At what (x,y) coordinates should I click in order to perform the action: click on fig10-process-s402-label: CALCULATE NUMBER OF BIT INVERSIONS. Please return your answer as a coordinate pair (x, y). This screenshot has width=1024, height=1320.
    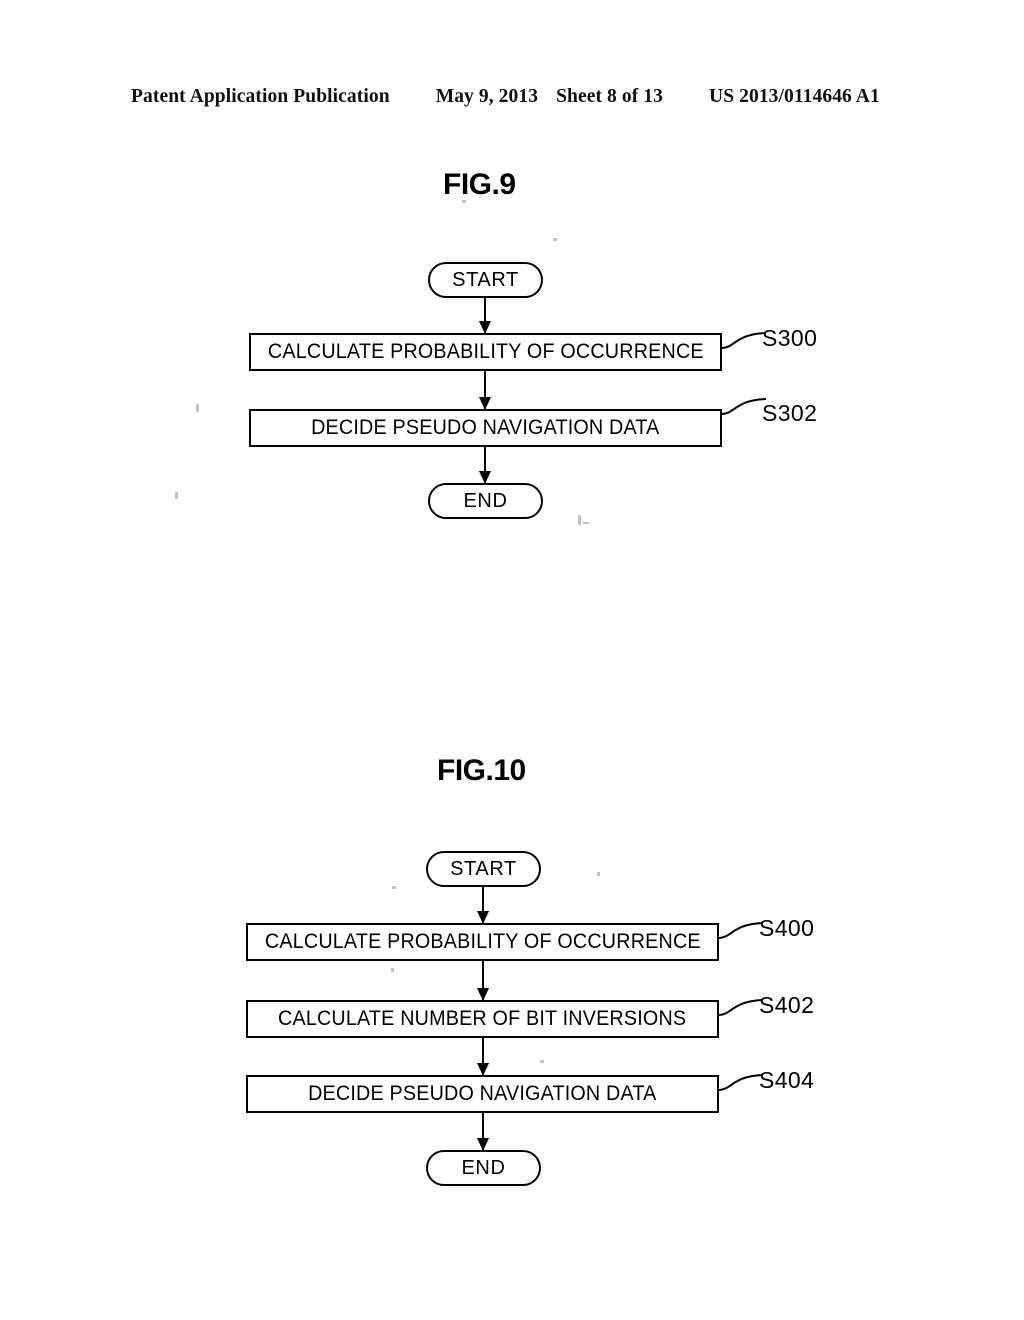
    Looking at the image, I should click on (482, 1018).